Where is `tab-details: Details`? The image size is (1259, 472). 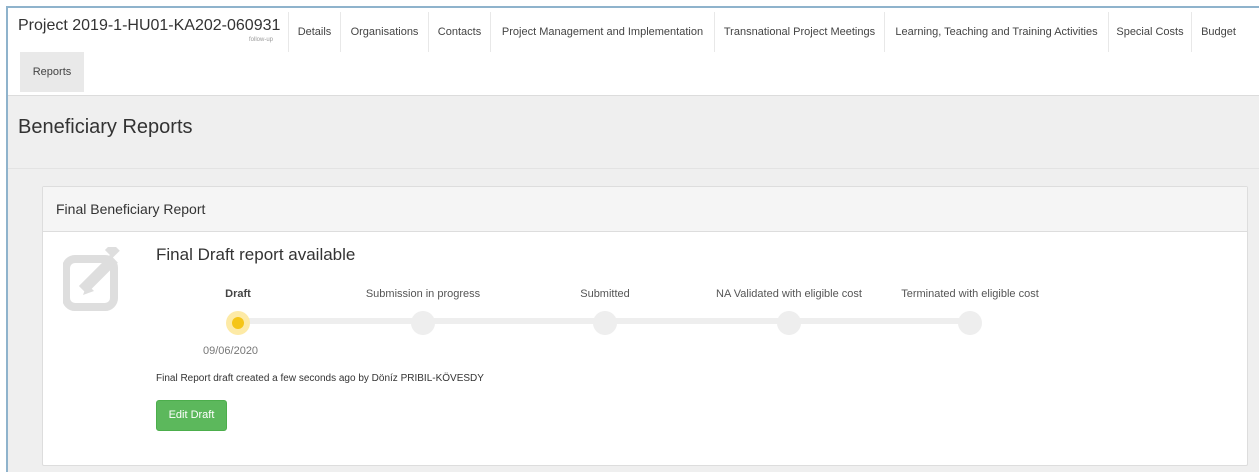 tab-details: Details is located at coordinates (314, 32).